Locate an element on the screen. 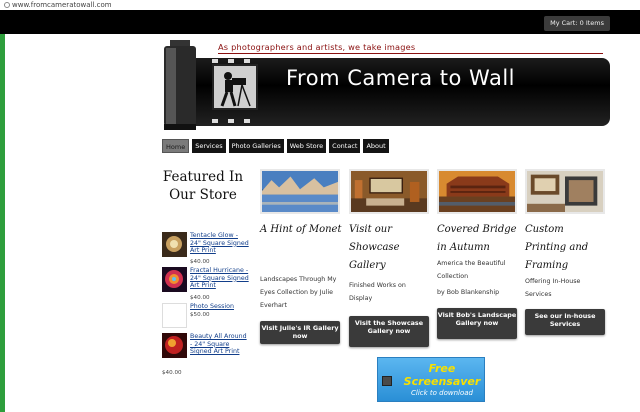  url-text: www.fromcameratowall.com is located at coordinates (62, 5).